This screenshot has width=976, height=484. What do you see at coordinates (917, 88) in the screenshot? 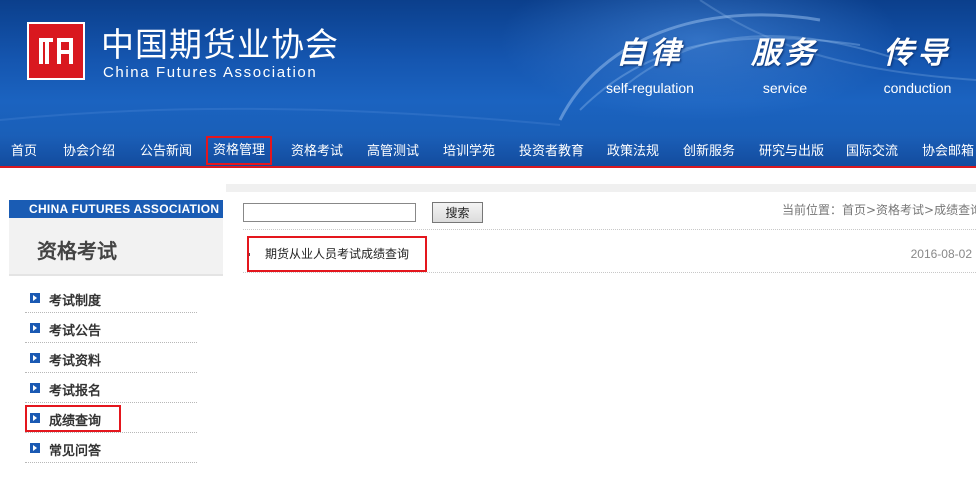
I see `motto-en: conduction` at bounding box center [917, 88].